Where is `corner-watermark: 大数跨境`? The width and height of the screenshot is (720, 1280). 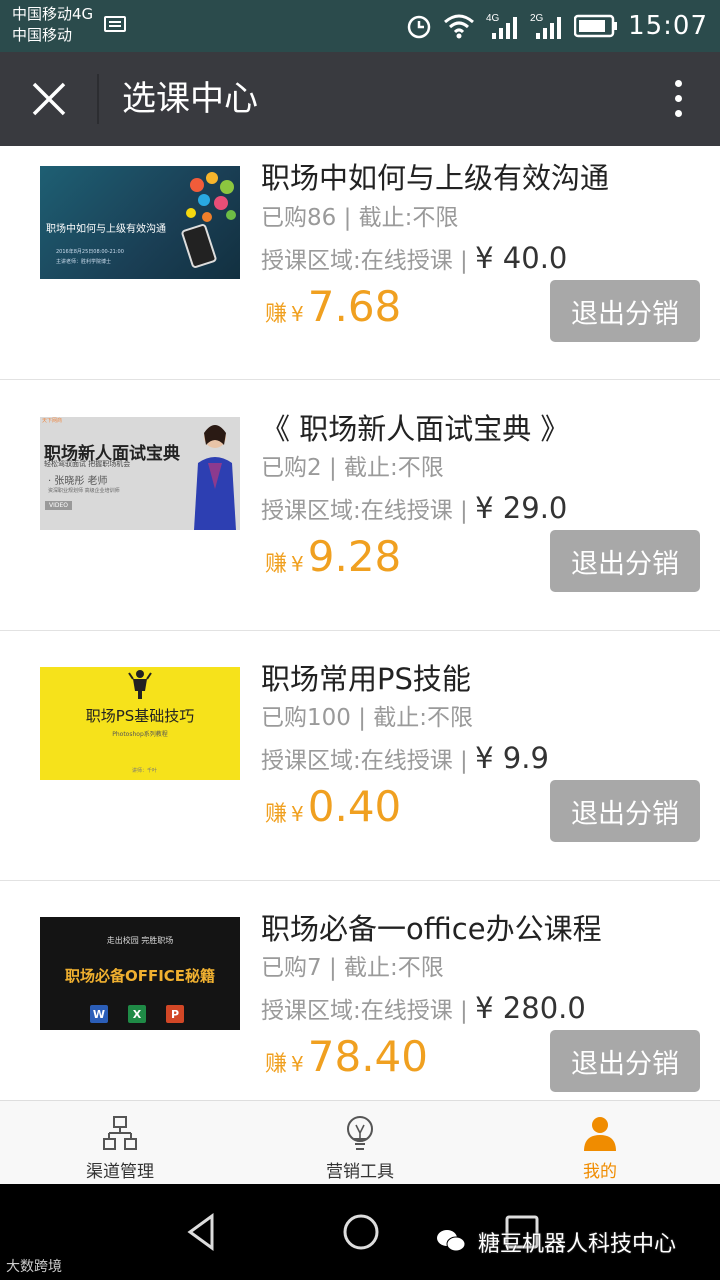
corner-watermark: 大数跨境 is located at coordinates (34, 1267).